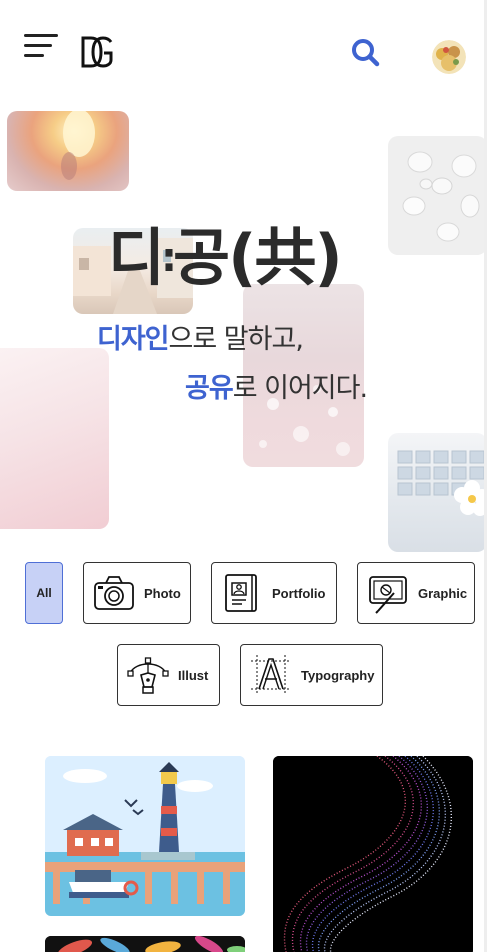 The height and width of the screenshot is (952, 487). I want to click on menu-line-bottom, so click(34, 55).